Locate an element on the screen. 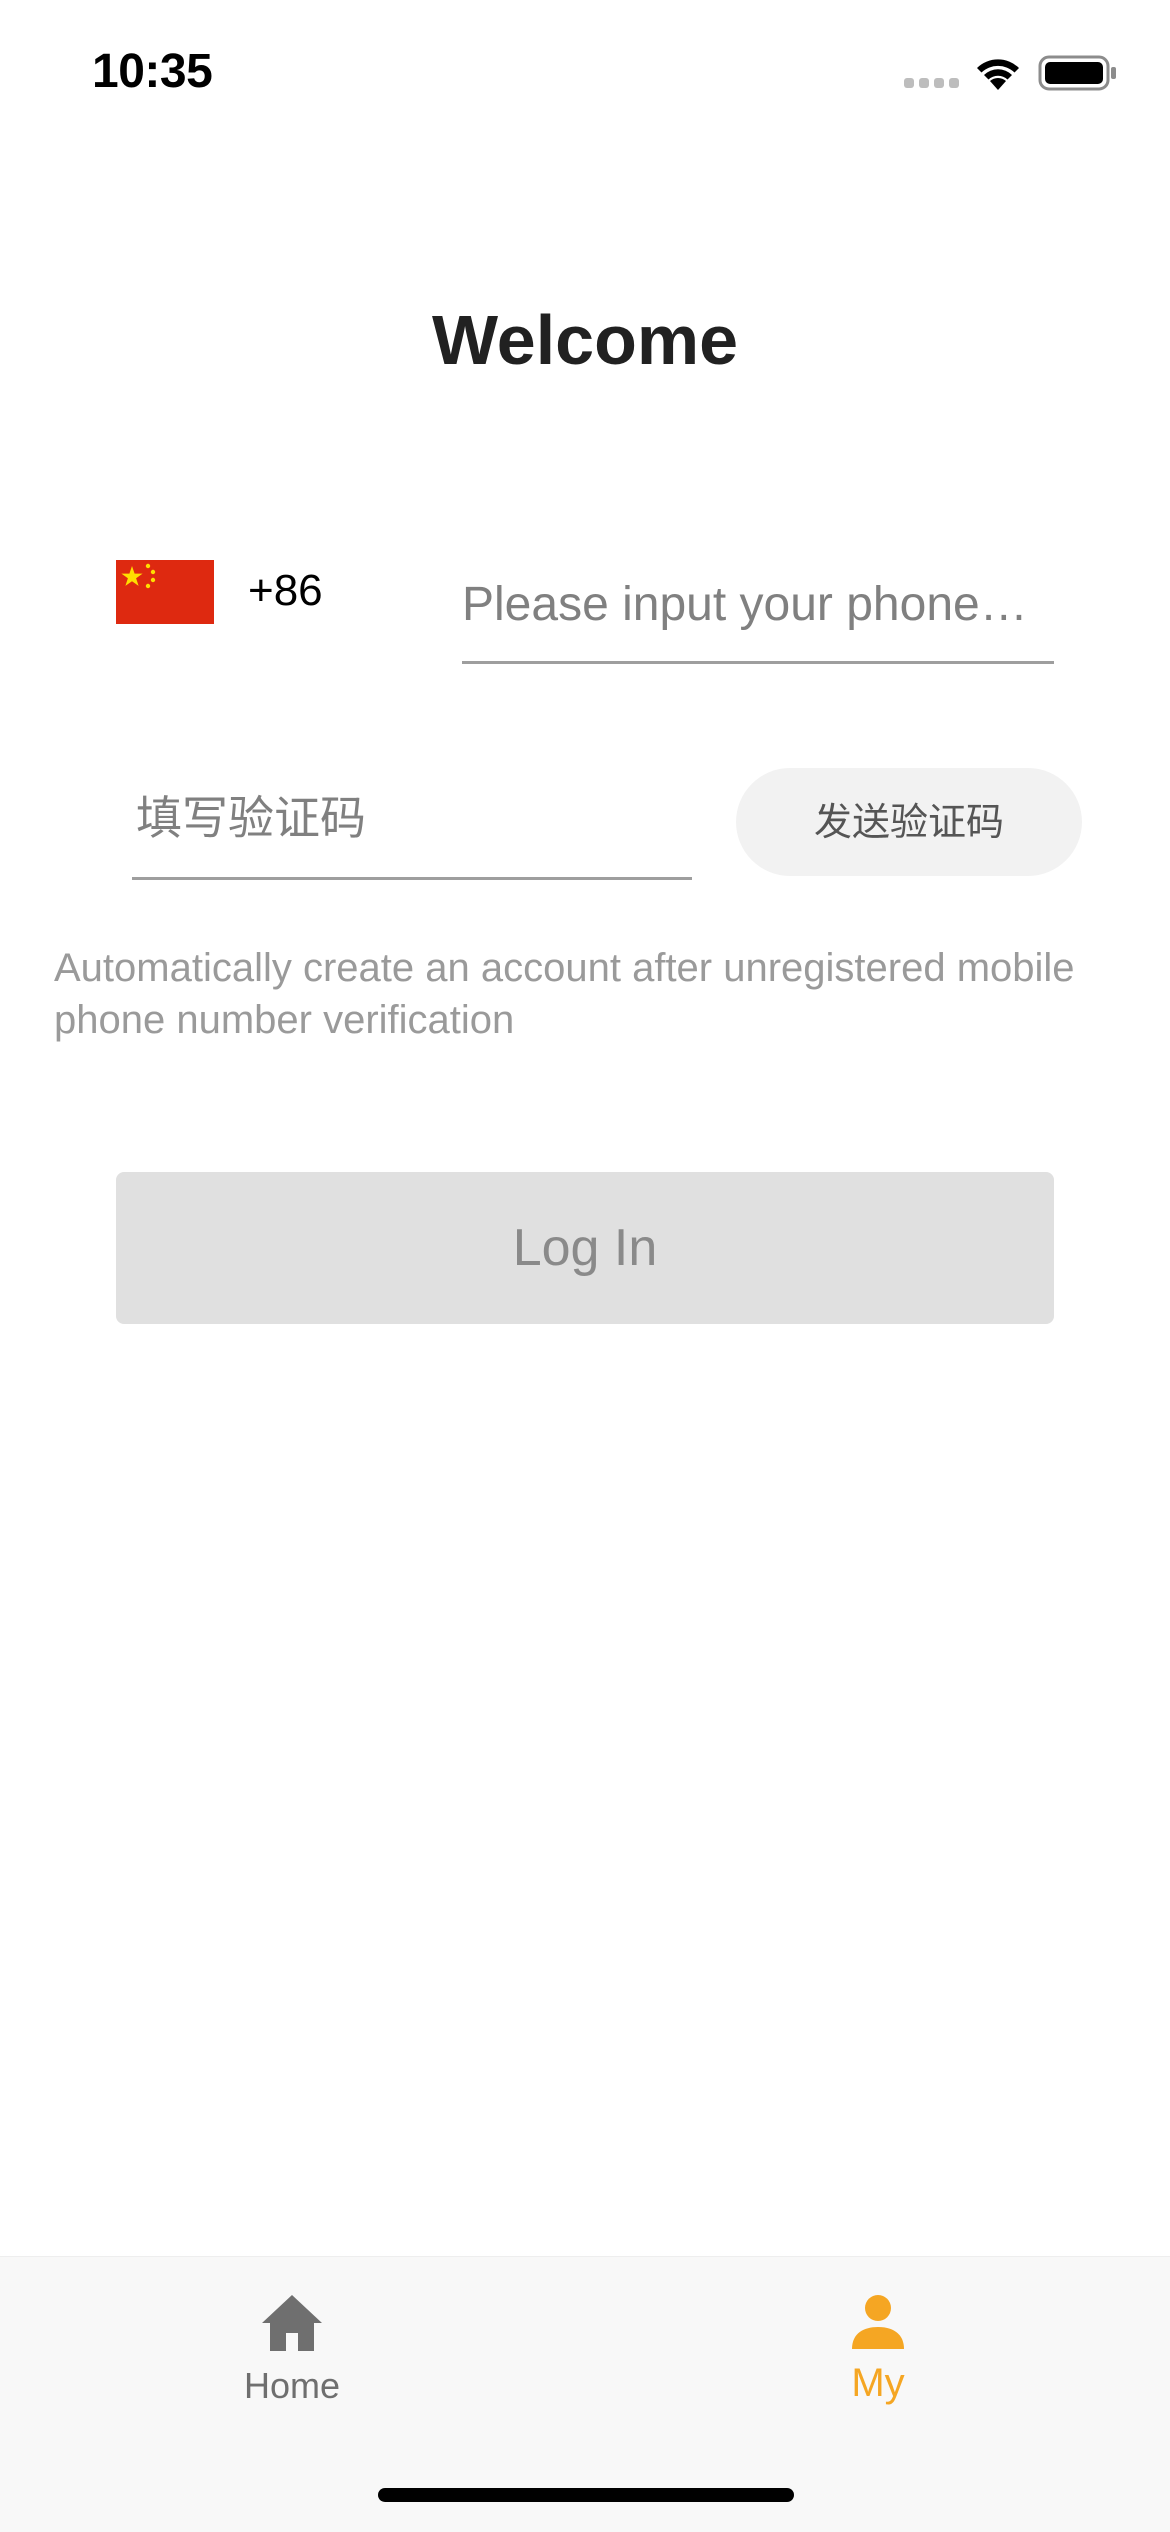 The height and width of the screenshot is (2532, 1170). person-icon is located at coordinates (878, 2322).